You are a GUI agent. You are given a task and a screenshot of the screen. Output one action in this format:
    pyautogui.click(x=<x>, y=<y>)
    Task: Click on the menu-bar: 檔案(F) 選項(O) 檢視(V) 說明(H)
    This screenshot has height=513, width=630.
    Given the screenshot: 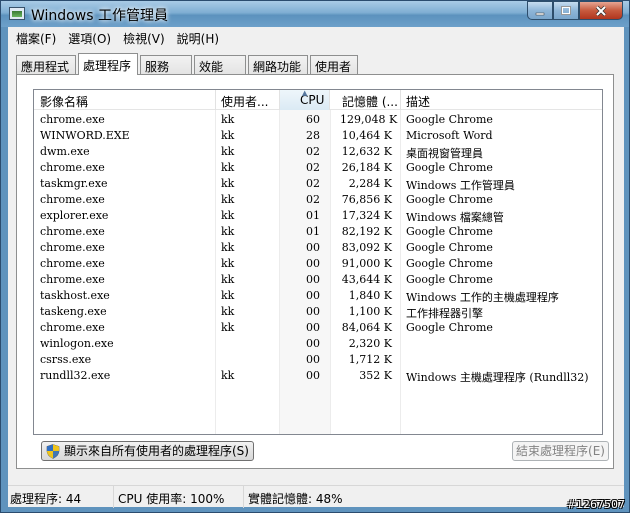 What is the action you would take?
    pyautogui.click(x=316, y=38)
    